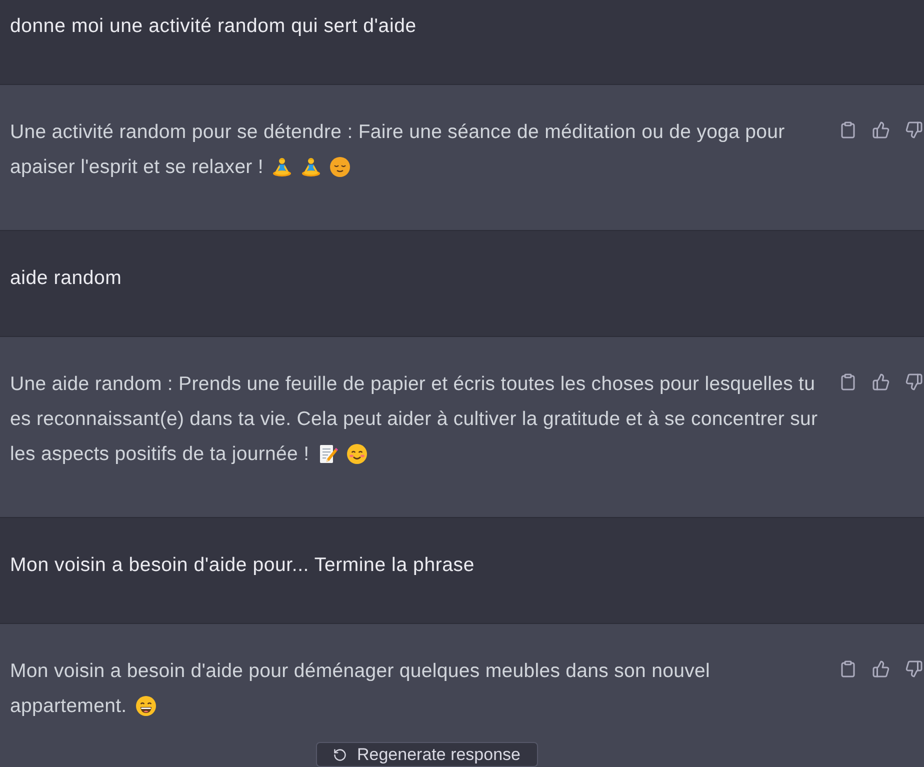  I want to click on message-text: aide random, so click(66, 278).